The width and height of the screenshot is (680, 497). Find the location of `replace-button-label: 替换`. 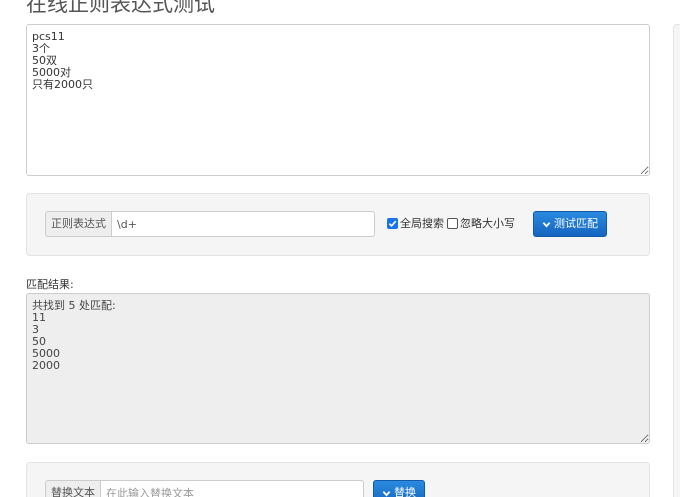

replace-button-label: 替换 is located at coordinates (405, 491).